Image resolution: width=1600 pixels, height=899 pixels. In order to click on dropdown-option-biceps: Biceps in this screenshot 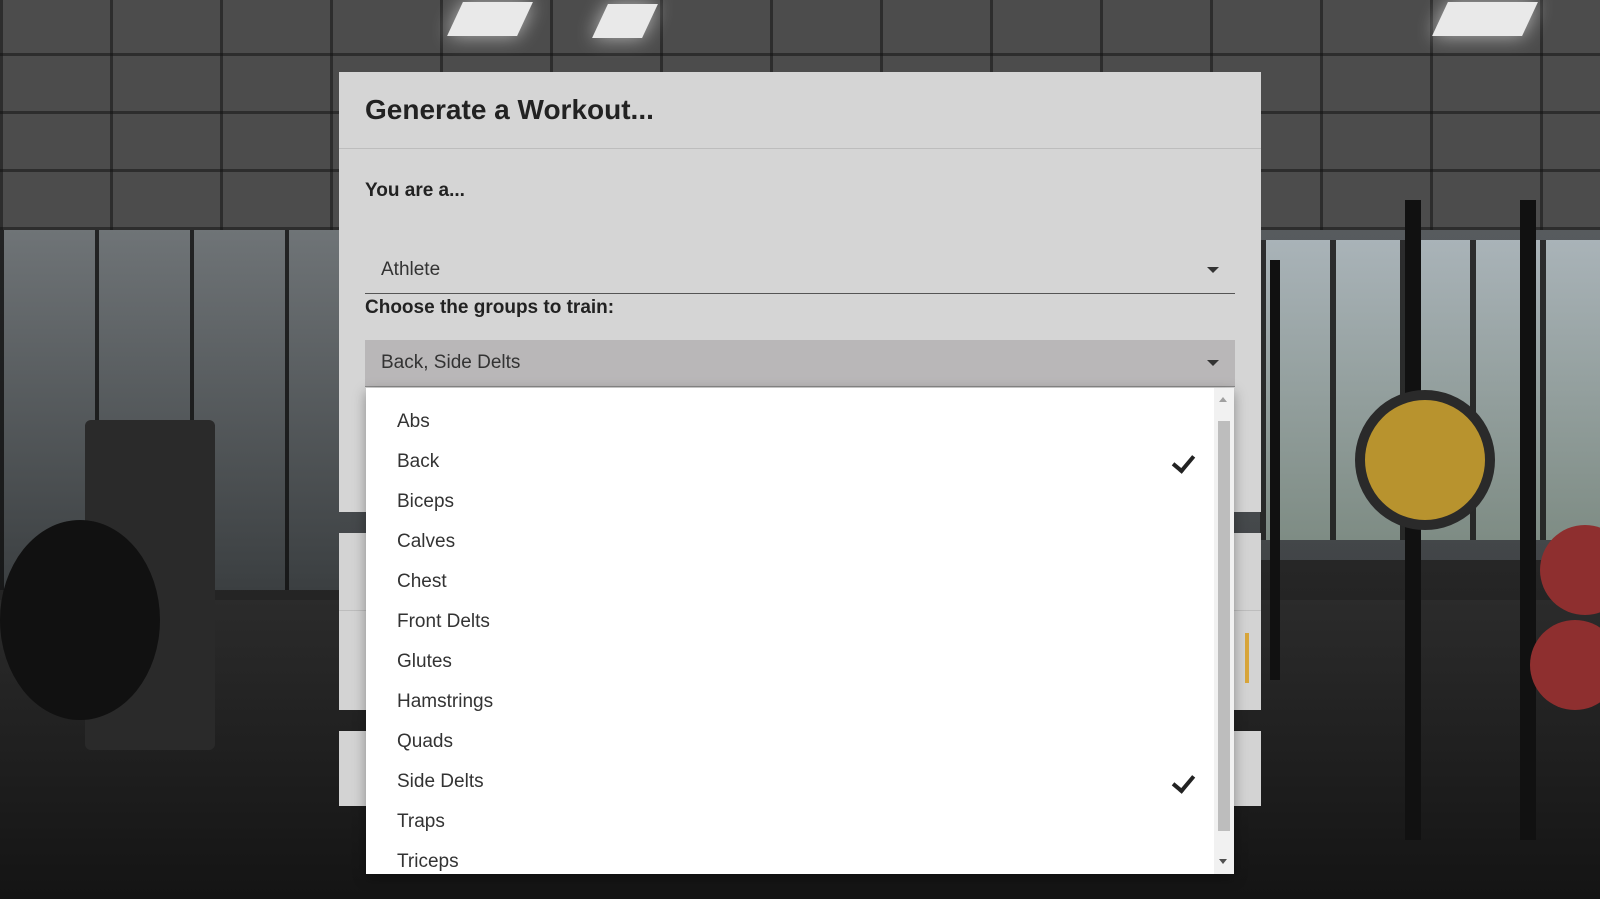, I will do `click(789, 502)`.